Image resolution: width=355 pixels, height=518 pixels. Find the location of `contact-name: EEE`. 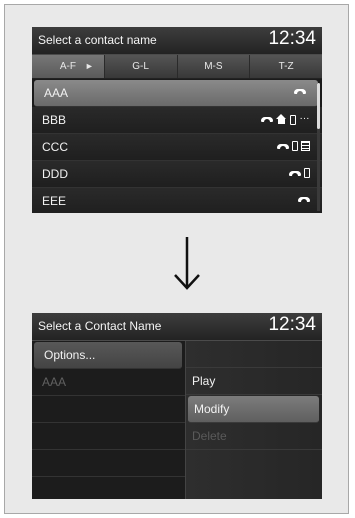

contact-name: EEE is located at coordinates (54, 201).